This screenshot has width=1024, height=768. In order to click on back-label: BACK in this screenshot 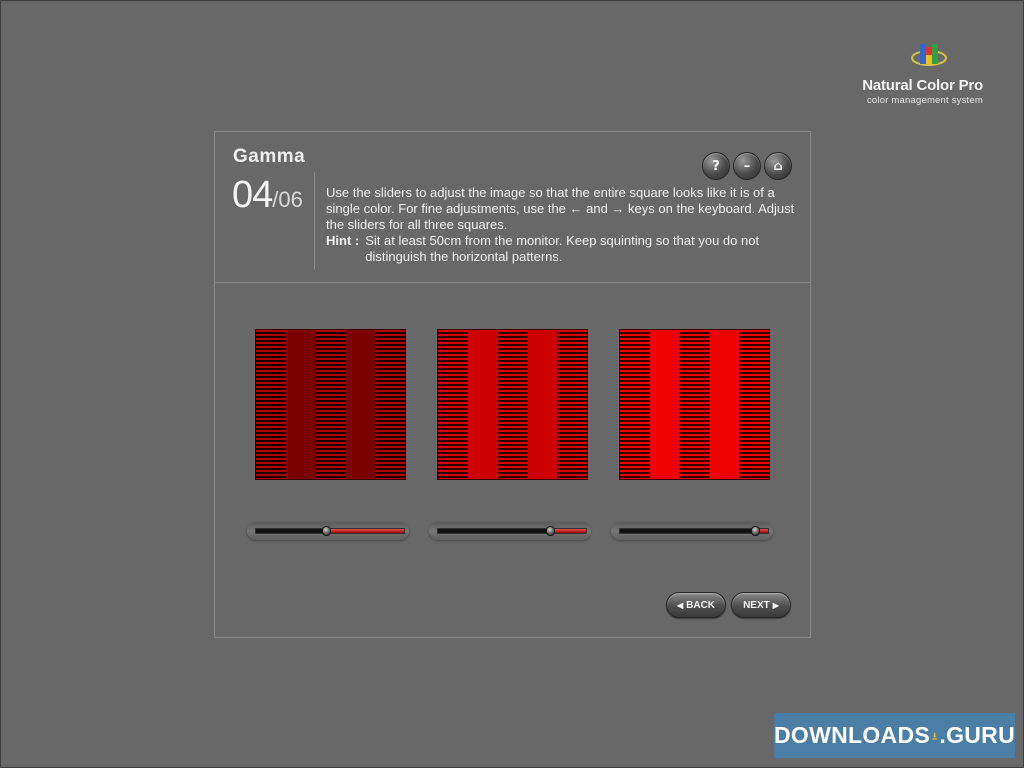, I will do `click(701, 605)`.